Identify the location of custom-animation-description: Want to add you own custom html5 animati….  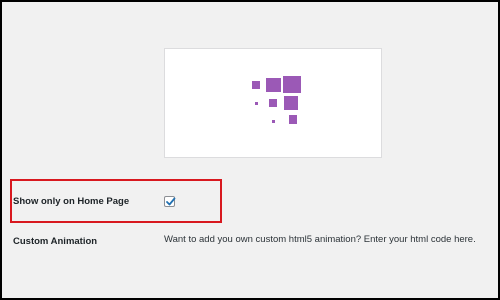
(320, 239).